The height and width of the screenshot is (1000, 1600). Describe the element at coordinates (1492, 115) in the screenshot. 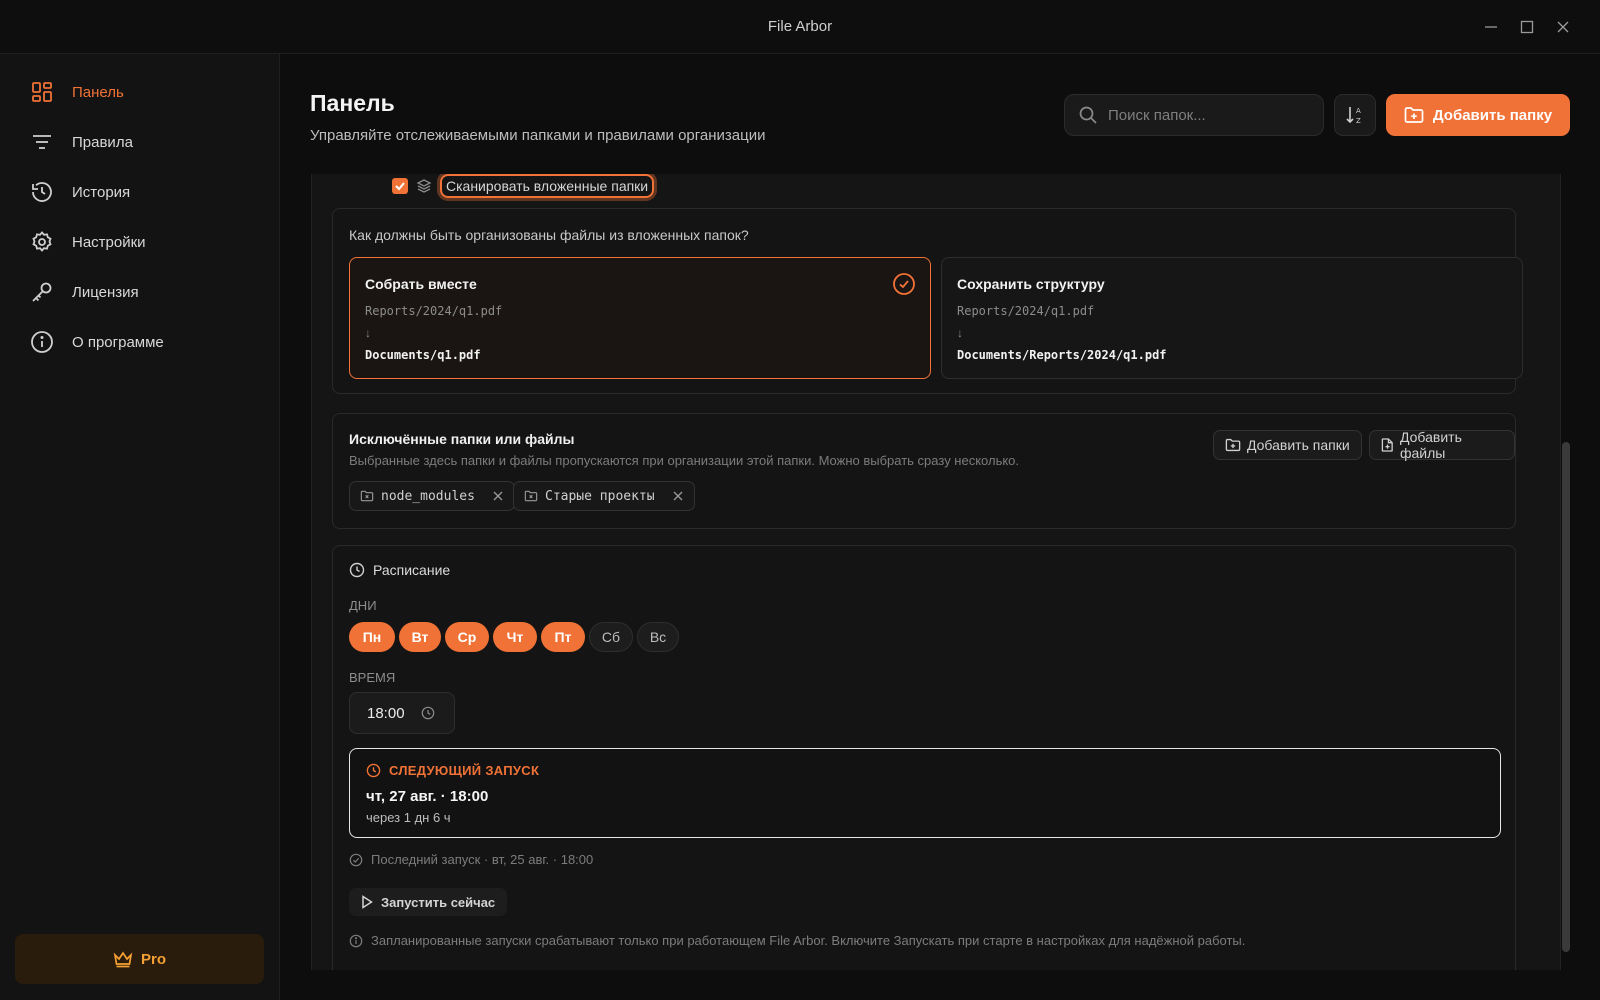

I see `add-folder-label: Добавить папку` at that location.